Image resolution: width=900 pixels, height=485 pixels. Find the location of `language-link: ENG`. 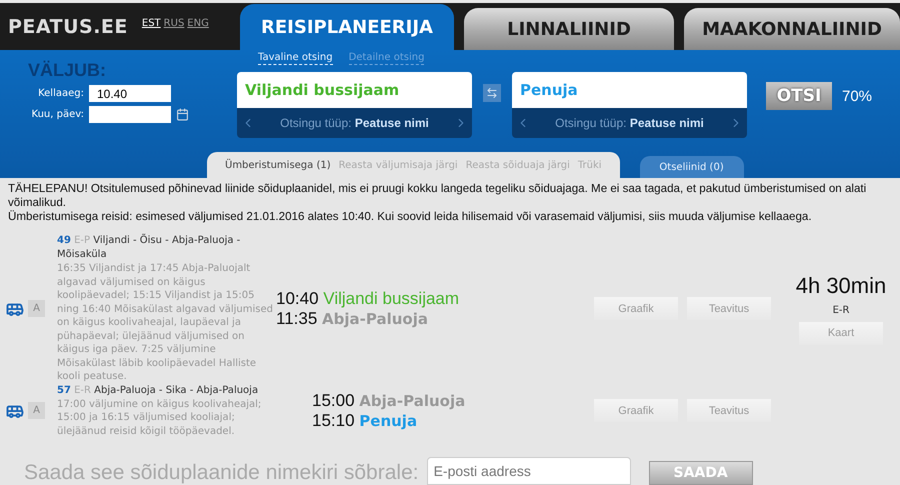

language-link: ENG is located at coordinates (198, 23).